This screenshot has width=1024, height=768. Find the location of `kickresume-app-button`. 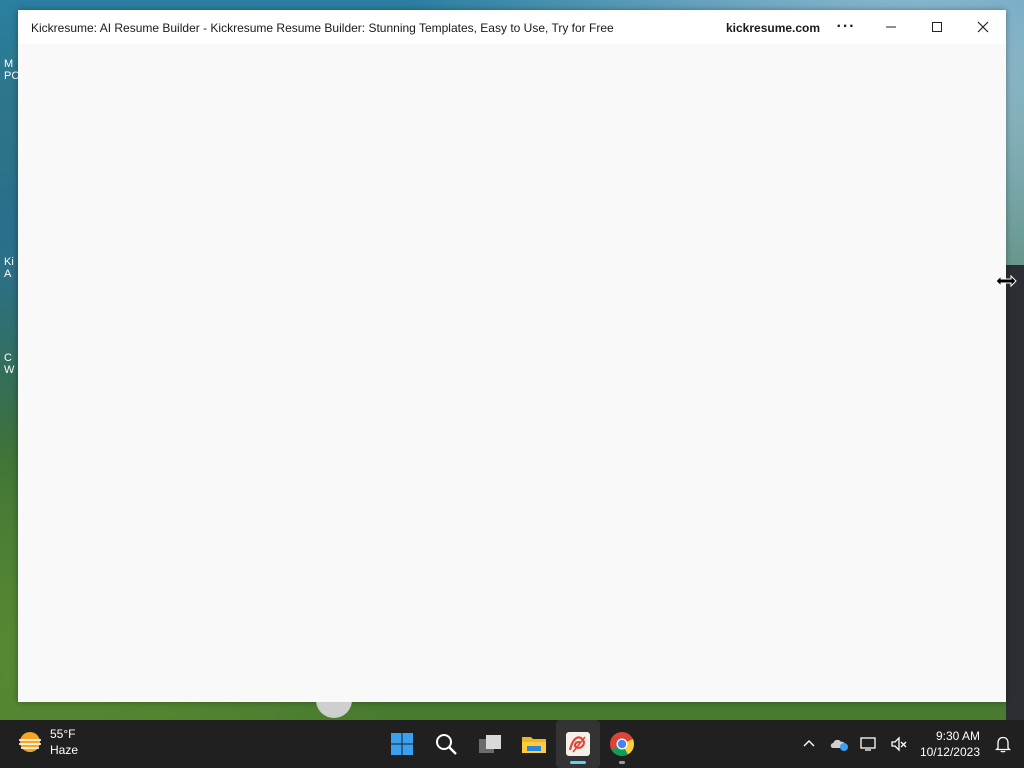

kickresume-app-button is located at coordinates (578, 744).